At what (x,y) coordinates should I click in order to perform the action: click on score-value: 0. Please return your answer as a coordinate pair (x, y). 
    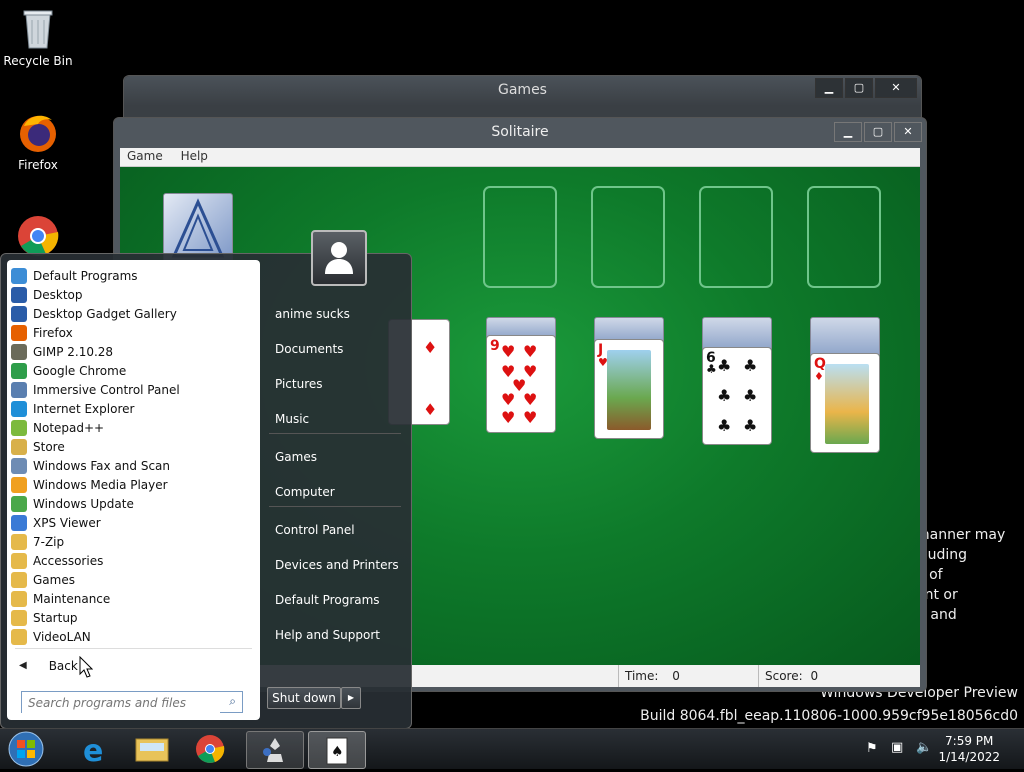
    Looking at the image, I should click on (814, 676).